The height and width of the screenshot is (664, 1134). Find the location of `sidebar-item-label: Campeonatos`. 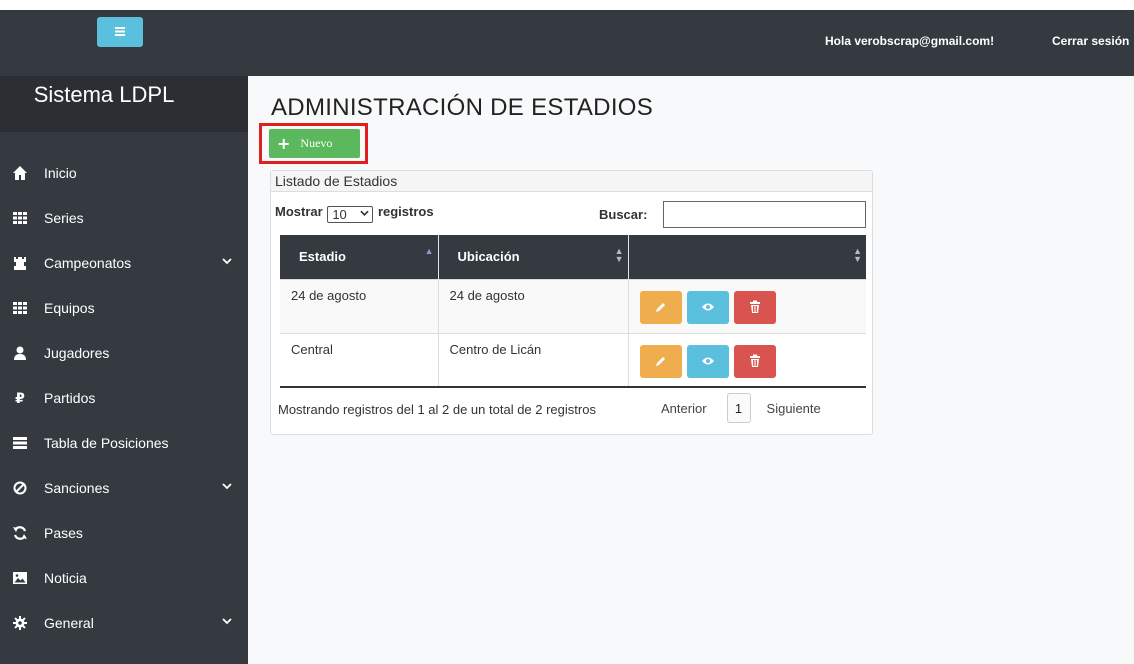

sidebar-item-label: Campeonatos is located at coordinates (88, 263).